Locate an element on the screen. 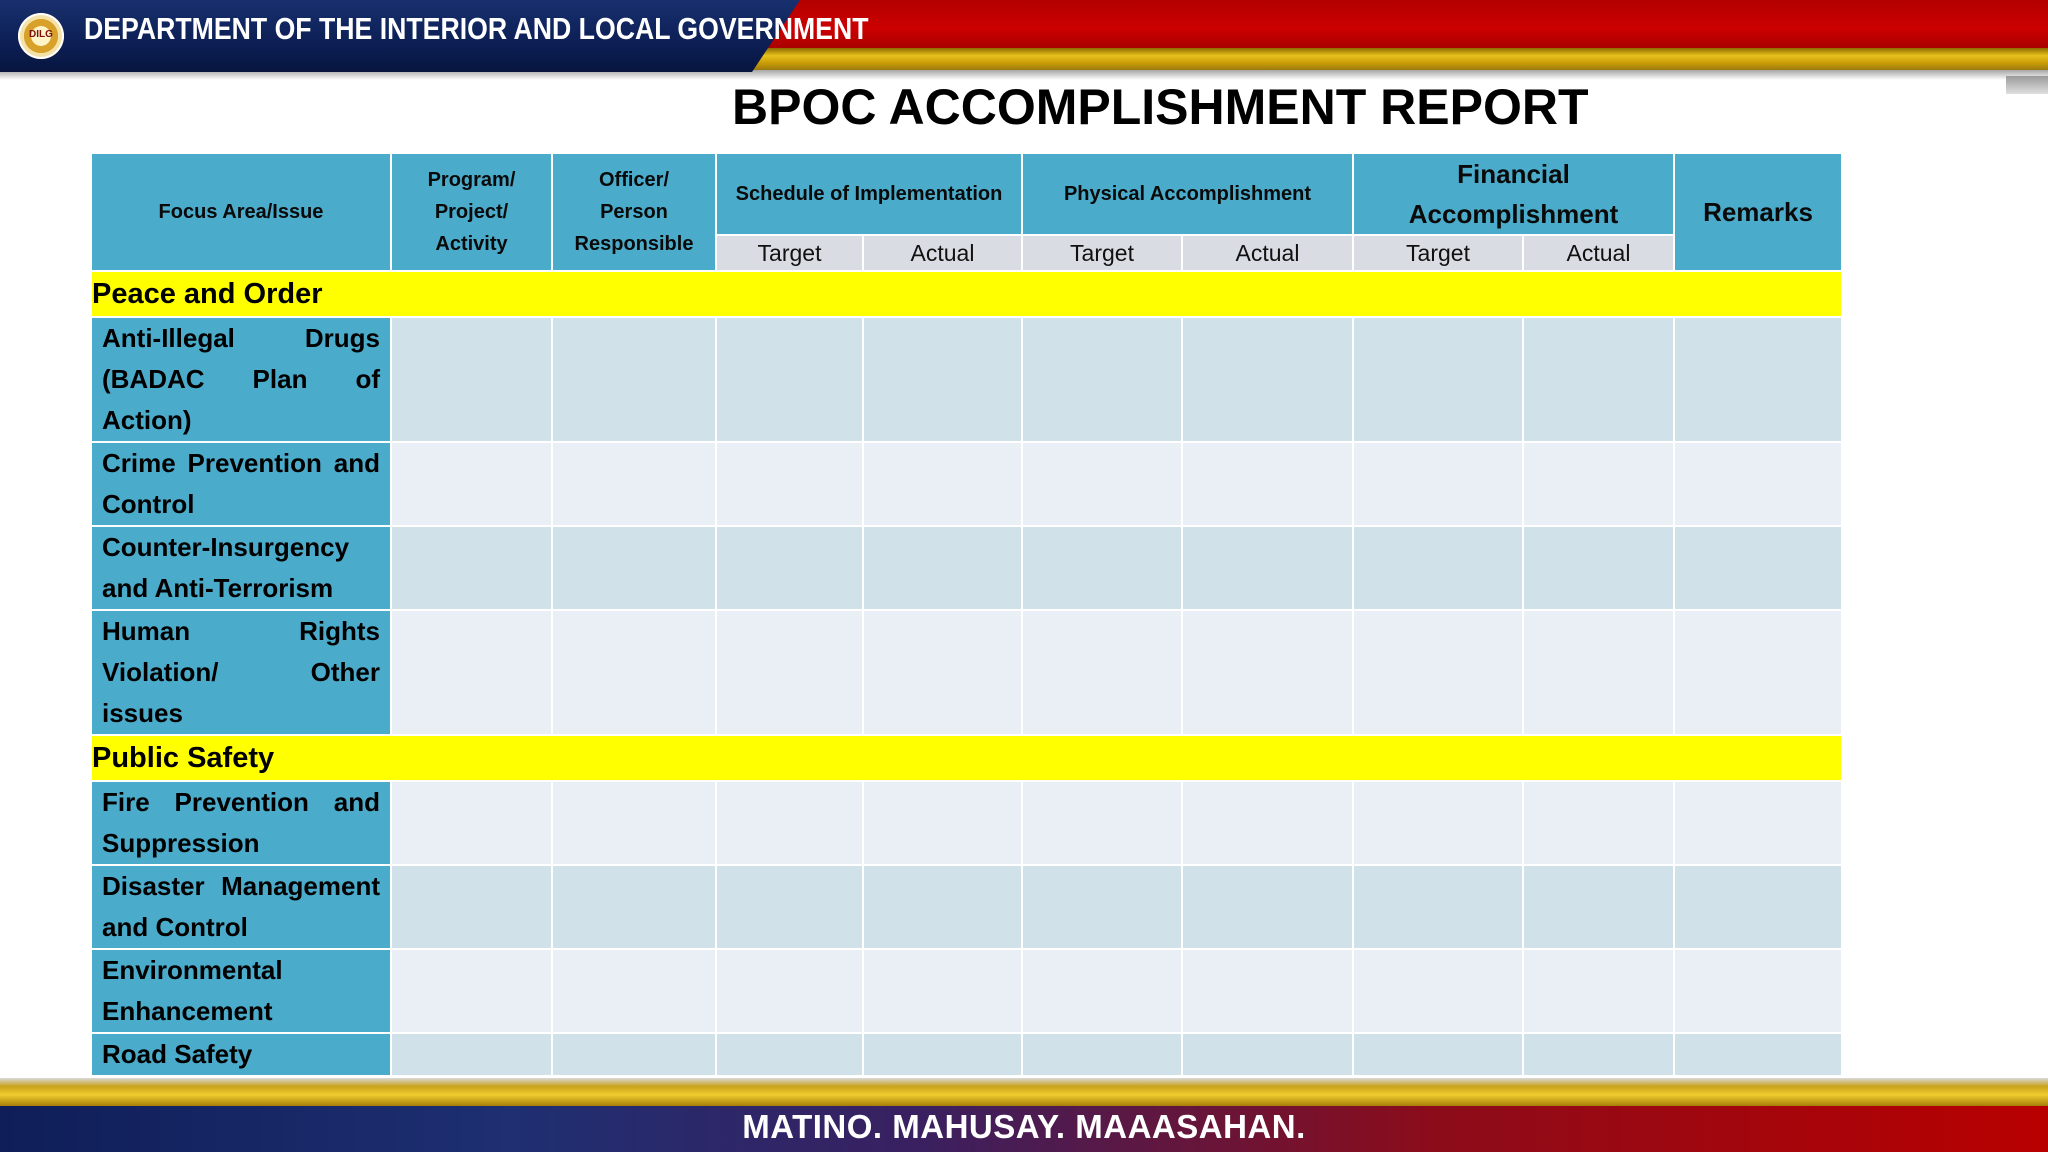 This screenshot has width=2048, height=1152. focus-area-cell: Disaster Management and Control is located at coordinates (241, 907).